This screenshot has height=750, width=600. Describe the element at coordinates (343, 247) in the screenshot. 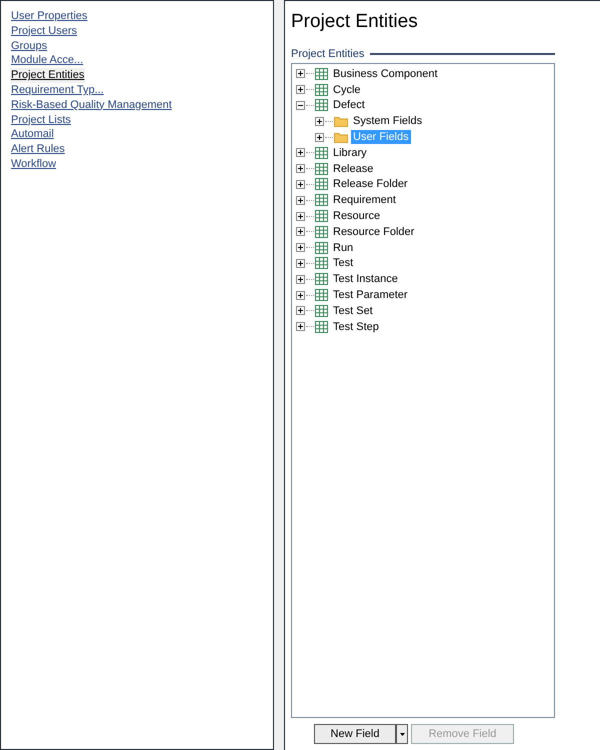

I see `tree-item: Run` at that location.